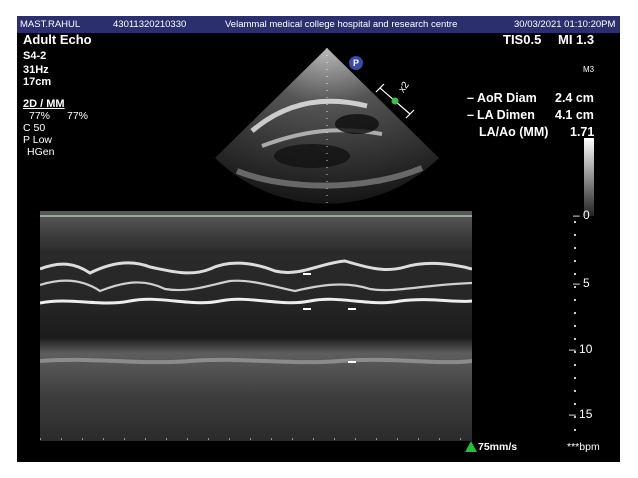 The height and width of the screenshot is (478, 638). Describe the element at coordinates (50, 24) in the screenshot. I see `patient-name: MAST.RAHUL` at that location.